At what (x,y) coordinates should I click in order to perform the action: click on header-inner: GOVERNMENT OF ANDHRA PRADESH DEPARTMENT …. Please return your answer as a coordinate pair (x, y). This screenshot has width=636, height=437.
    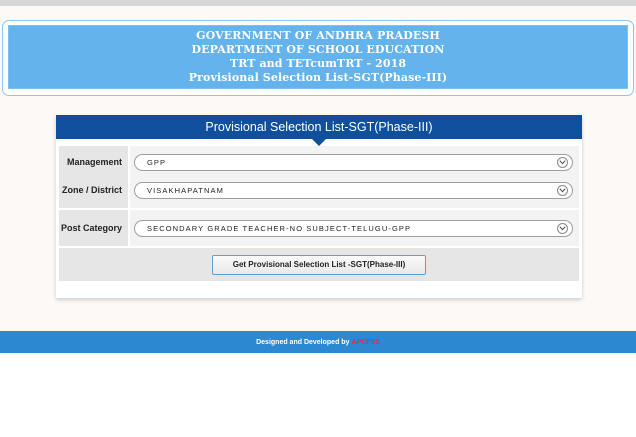
    Looking at the image, I should click on (318, 57).